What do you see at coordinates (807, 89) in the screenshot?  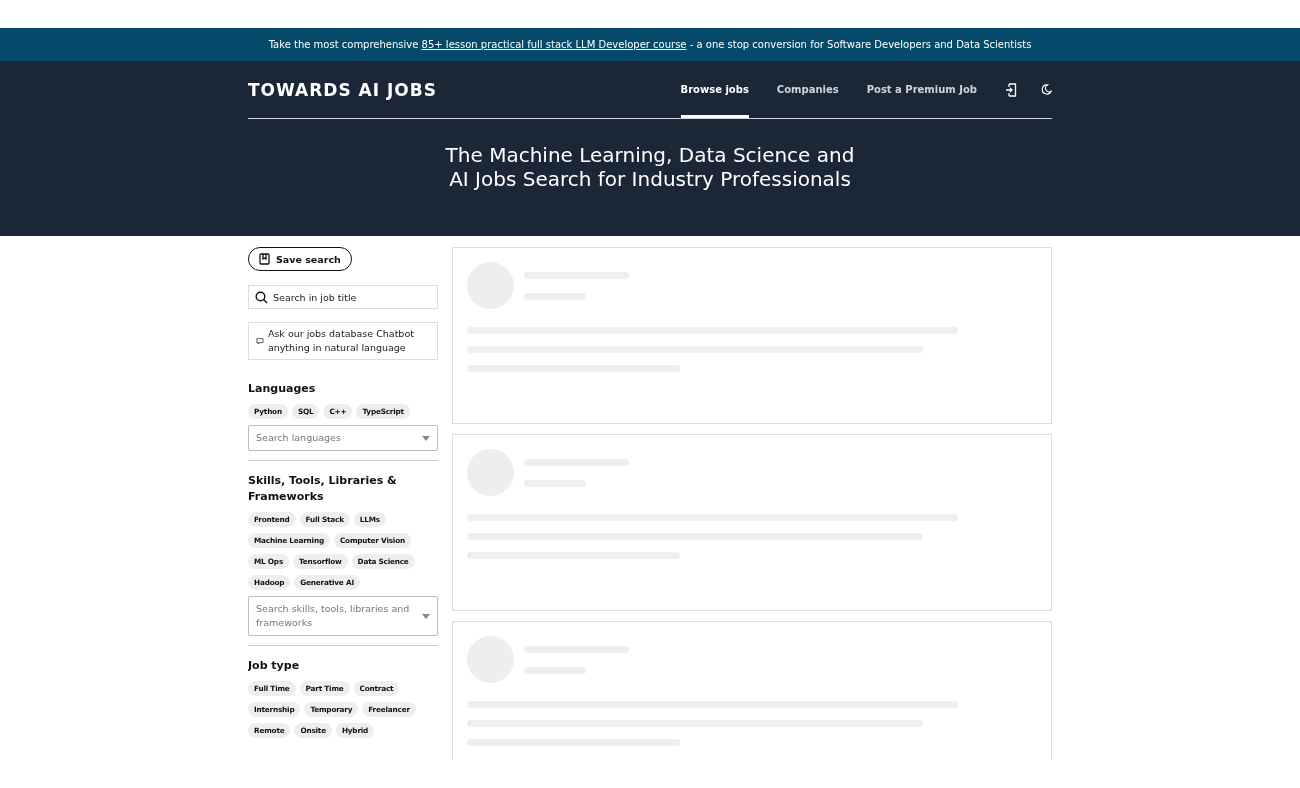 I see `nav-link: Companies` at bounding box center [807, 89].